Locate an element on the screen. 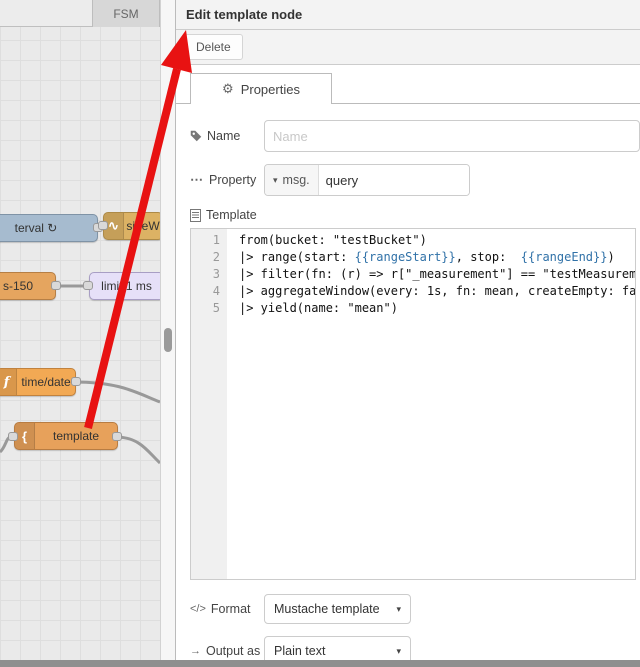 The width and height of the screenshot is (640, 667). format-label: </> Format is located at coordinates (227, 609).